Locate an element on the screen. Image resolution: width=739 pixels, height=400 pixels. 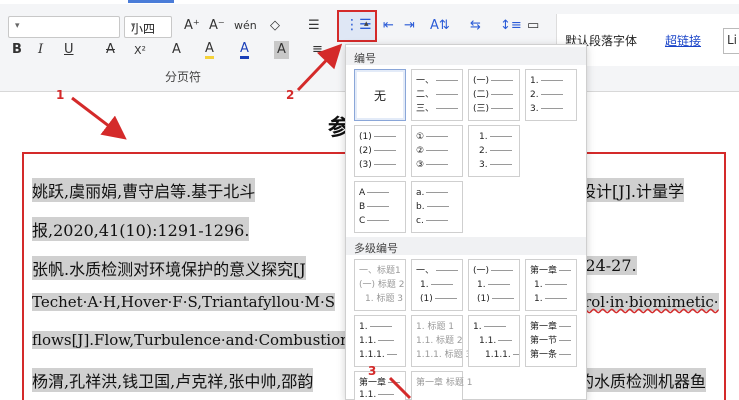
annotation-number-2: 2 is located at coordinates (290, 95).